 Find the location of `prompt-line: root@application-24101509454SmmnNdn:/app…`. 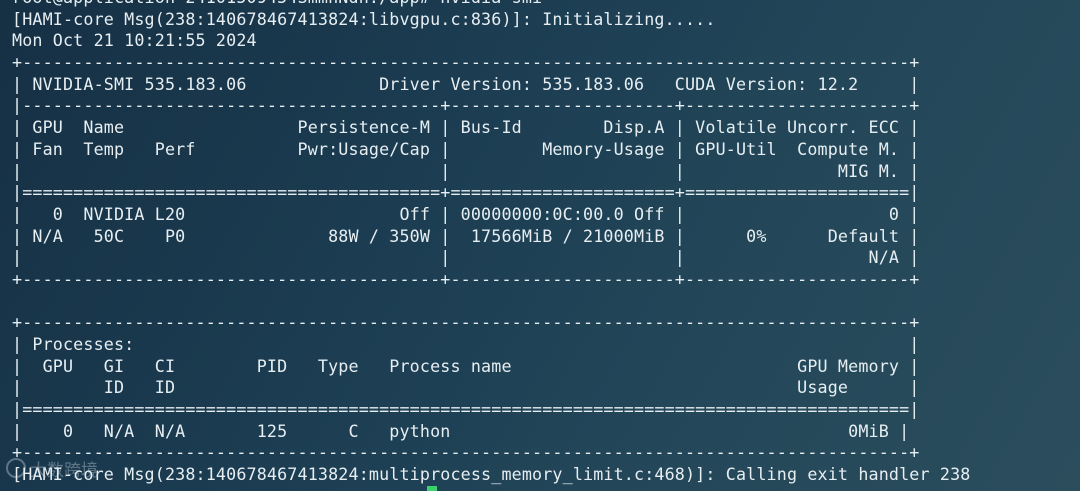

prompt-line: root@application-24101509454SmmnNdn:/app… is located at coordinates (542, 4).